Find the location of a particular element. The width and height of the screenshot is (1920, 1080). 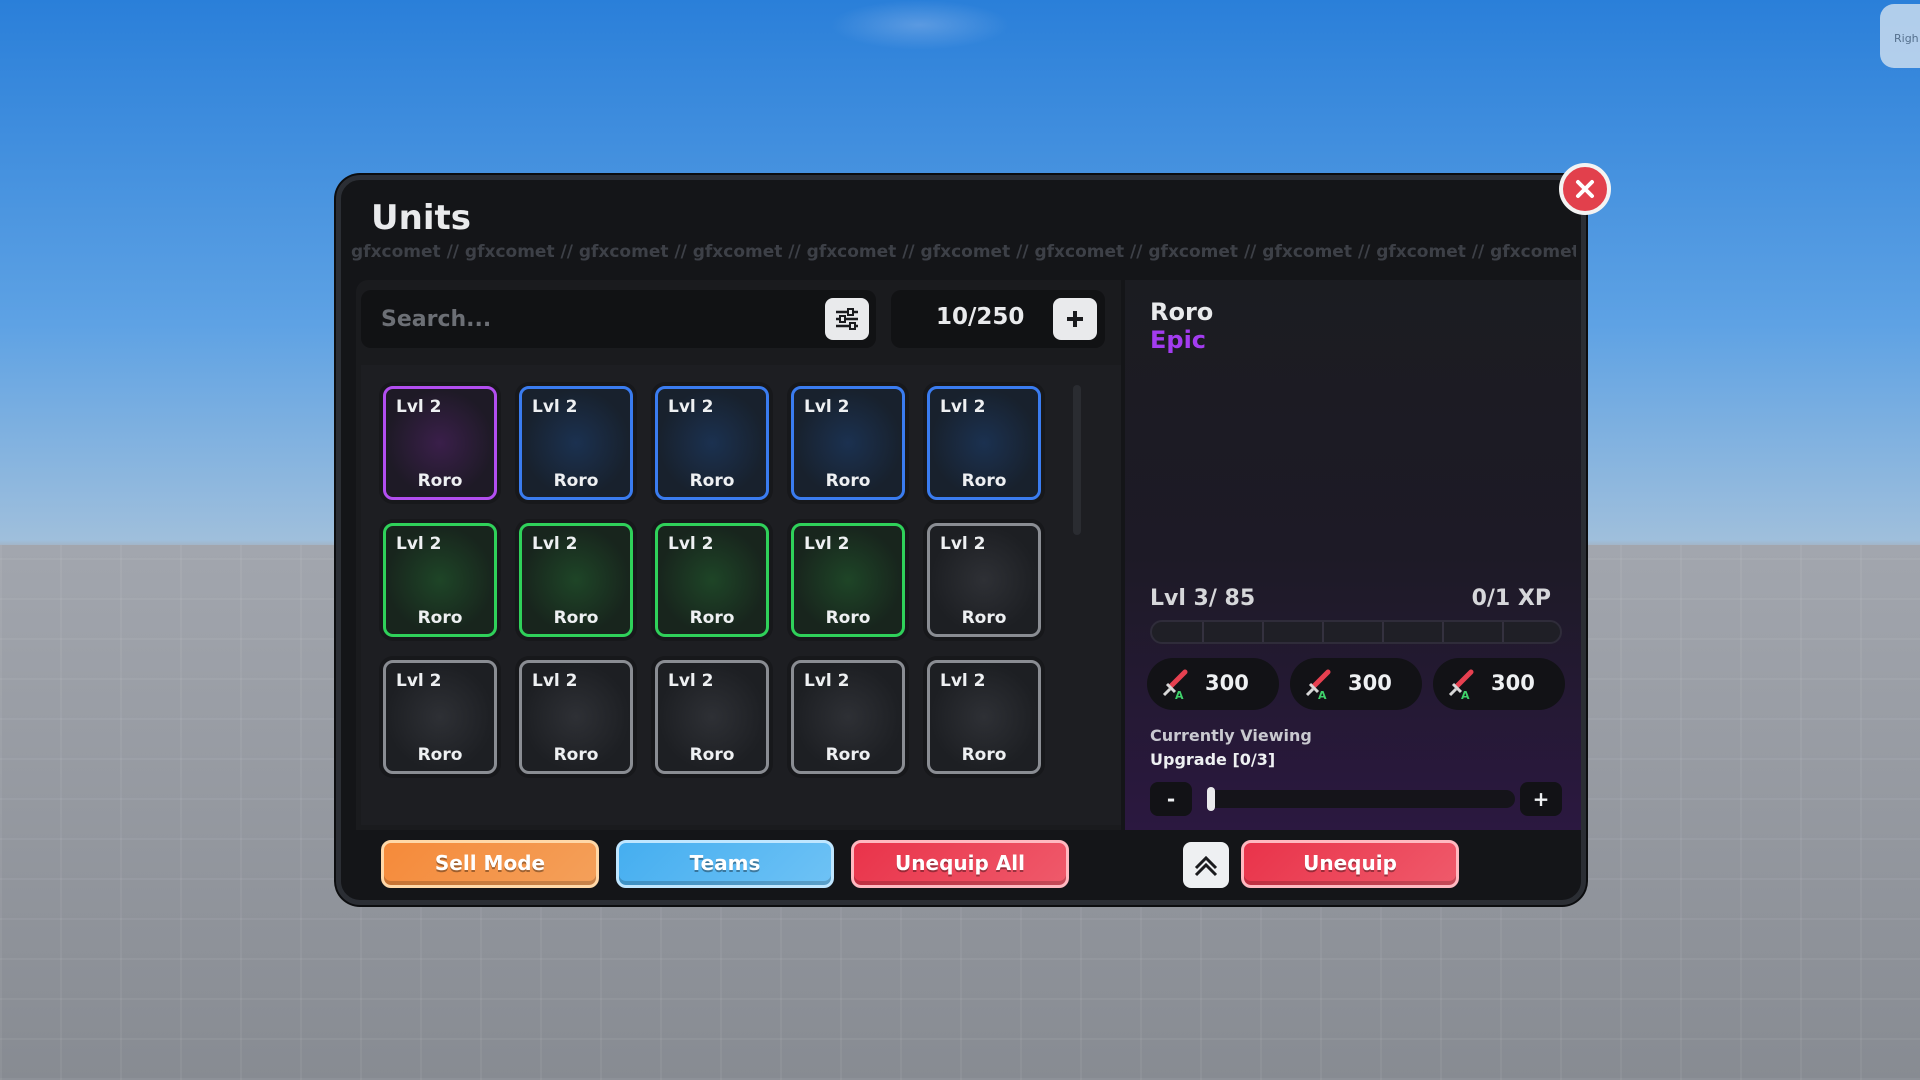

corner-button-label: Righ is located at coordinates (1906, 38).